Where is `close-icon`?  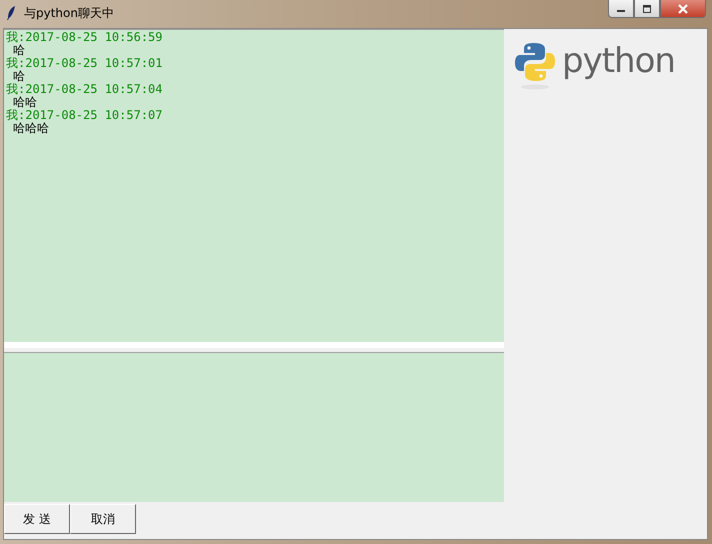
close-icon is located at coordinates (683, 9).